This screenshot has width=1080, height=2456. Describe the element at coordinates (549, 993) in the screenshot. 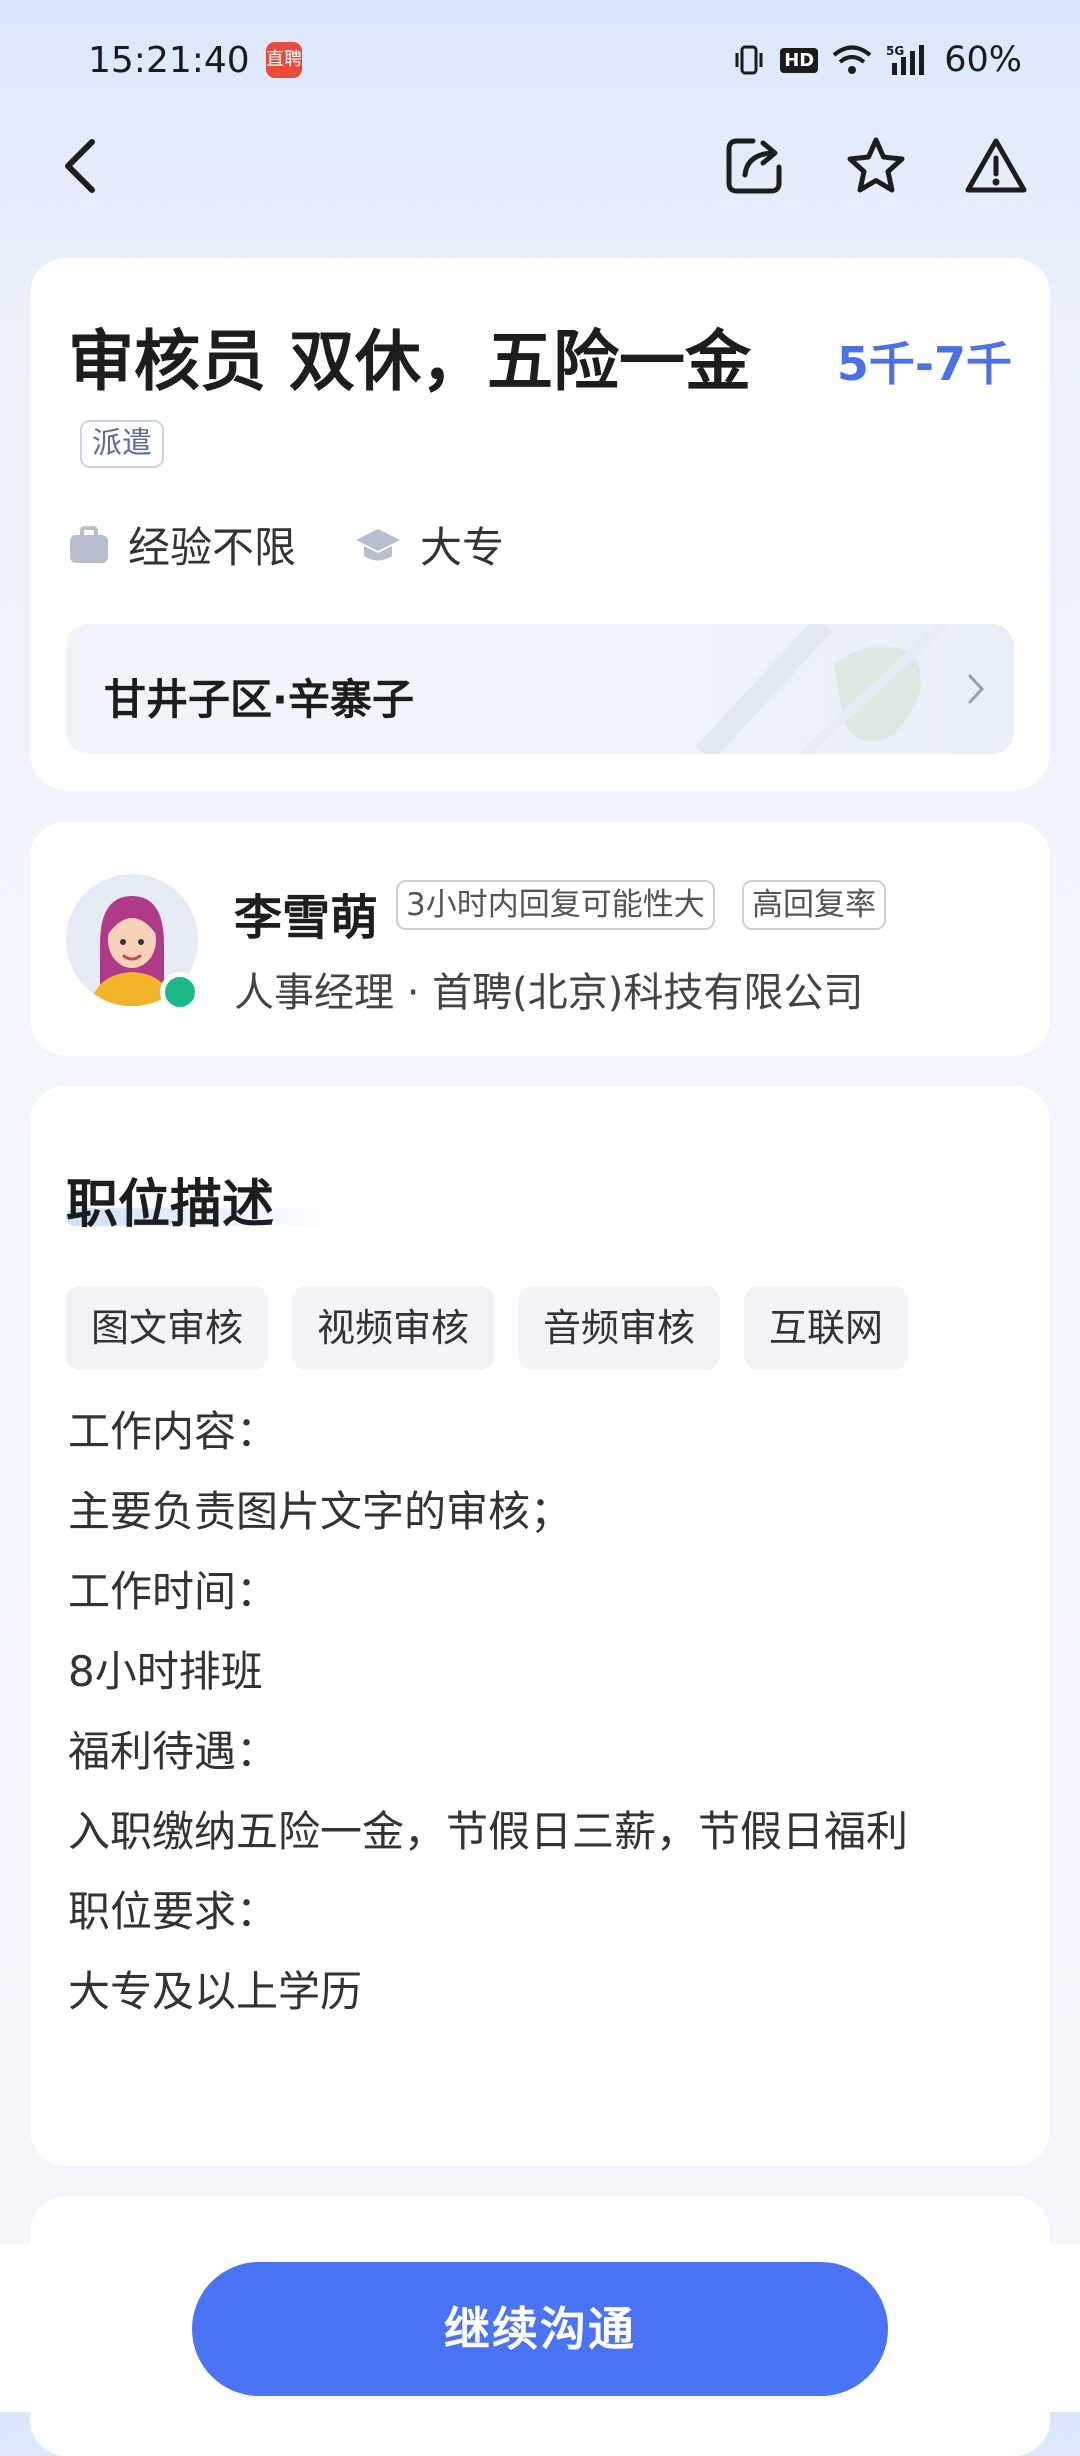

I see `recruiter-title-company: 人事经理 · 首聘(北京)科技有限公司` at that location.